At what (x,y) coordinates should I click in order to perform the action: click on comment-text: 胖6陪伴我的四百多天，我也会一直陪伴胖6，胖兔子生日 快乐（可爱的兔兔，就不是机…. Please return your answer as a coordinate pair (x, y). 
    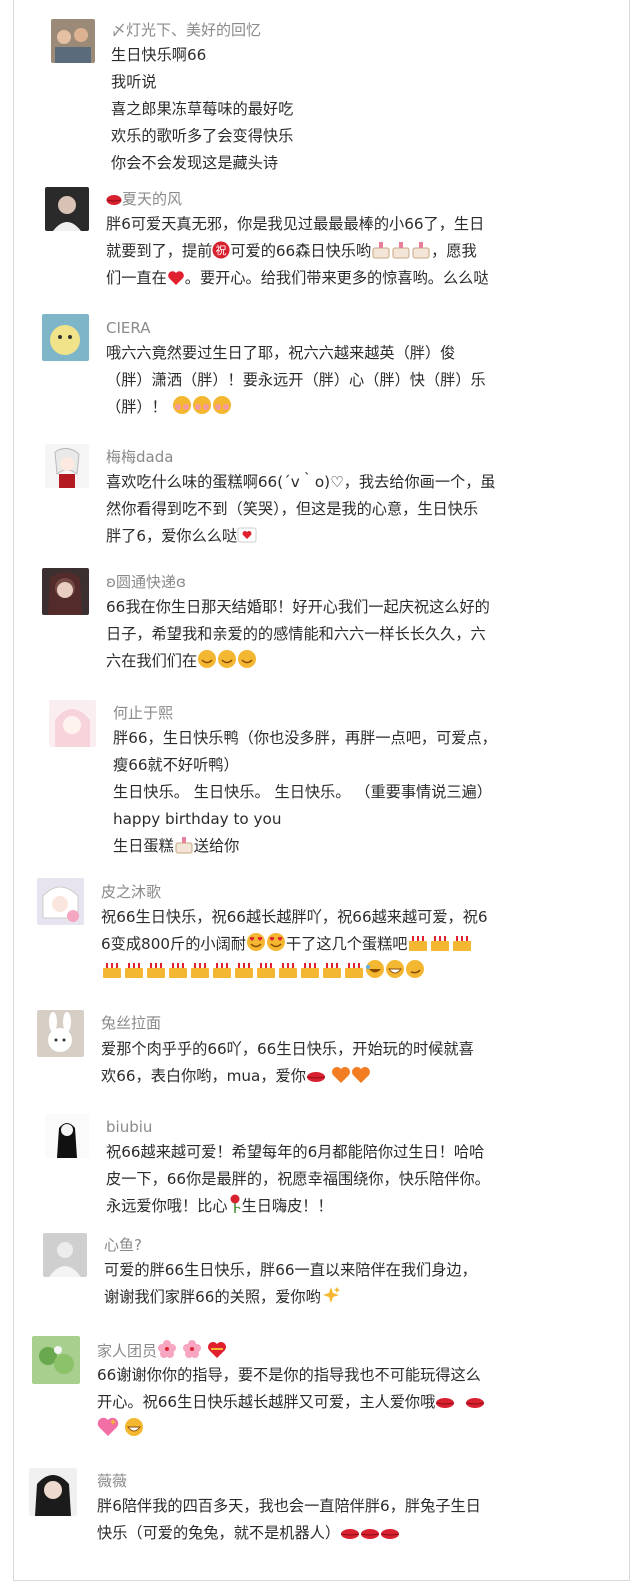
    Looking at the image, I should click on (289, 1520).